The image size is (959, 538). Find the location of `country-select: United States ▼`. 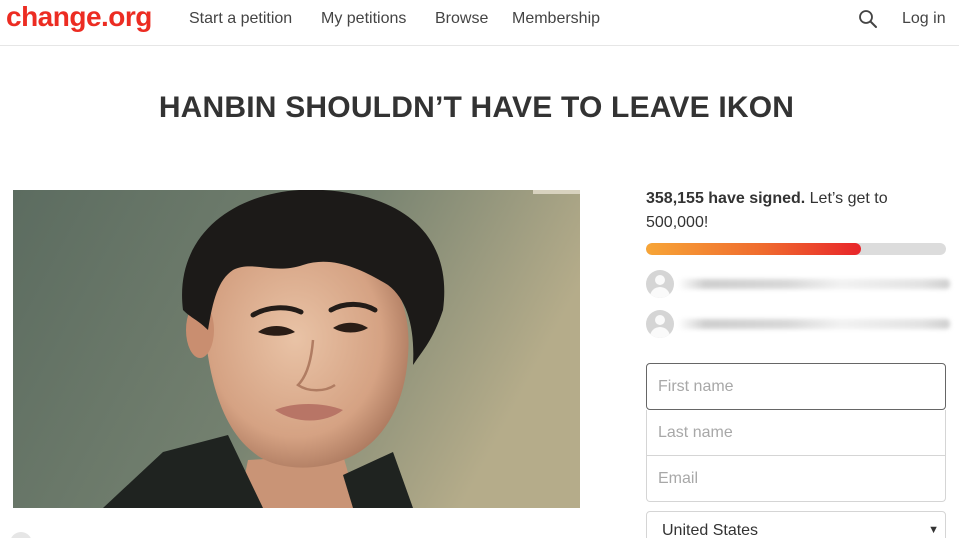

country-select: United States ▼ is located at coordinates (796, 524).